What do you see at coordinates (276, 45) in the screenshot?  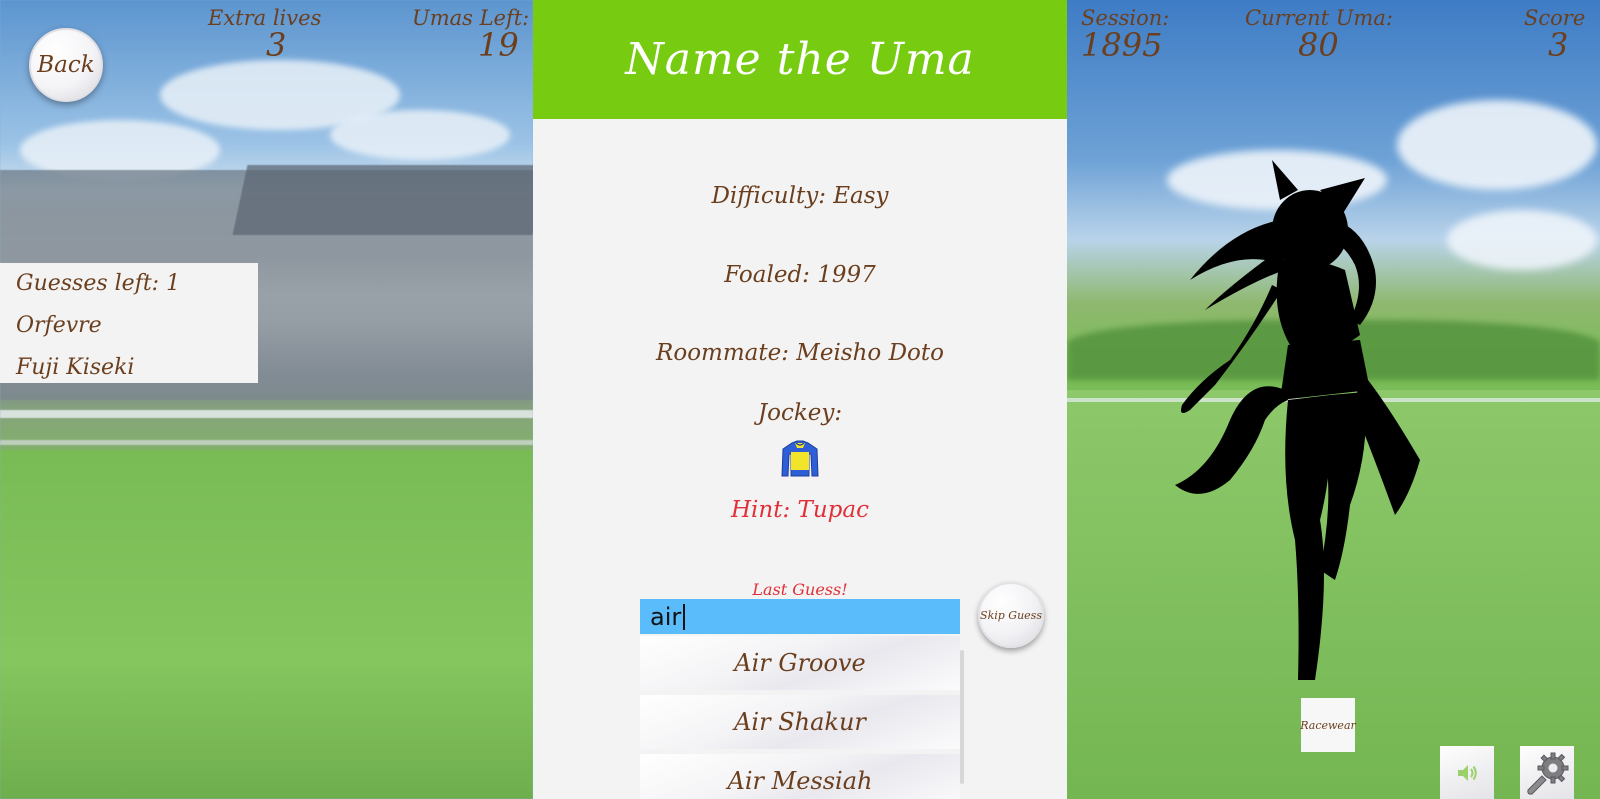 I see `extra-lives-value: 3` at bounding box center [276, 45].